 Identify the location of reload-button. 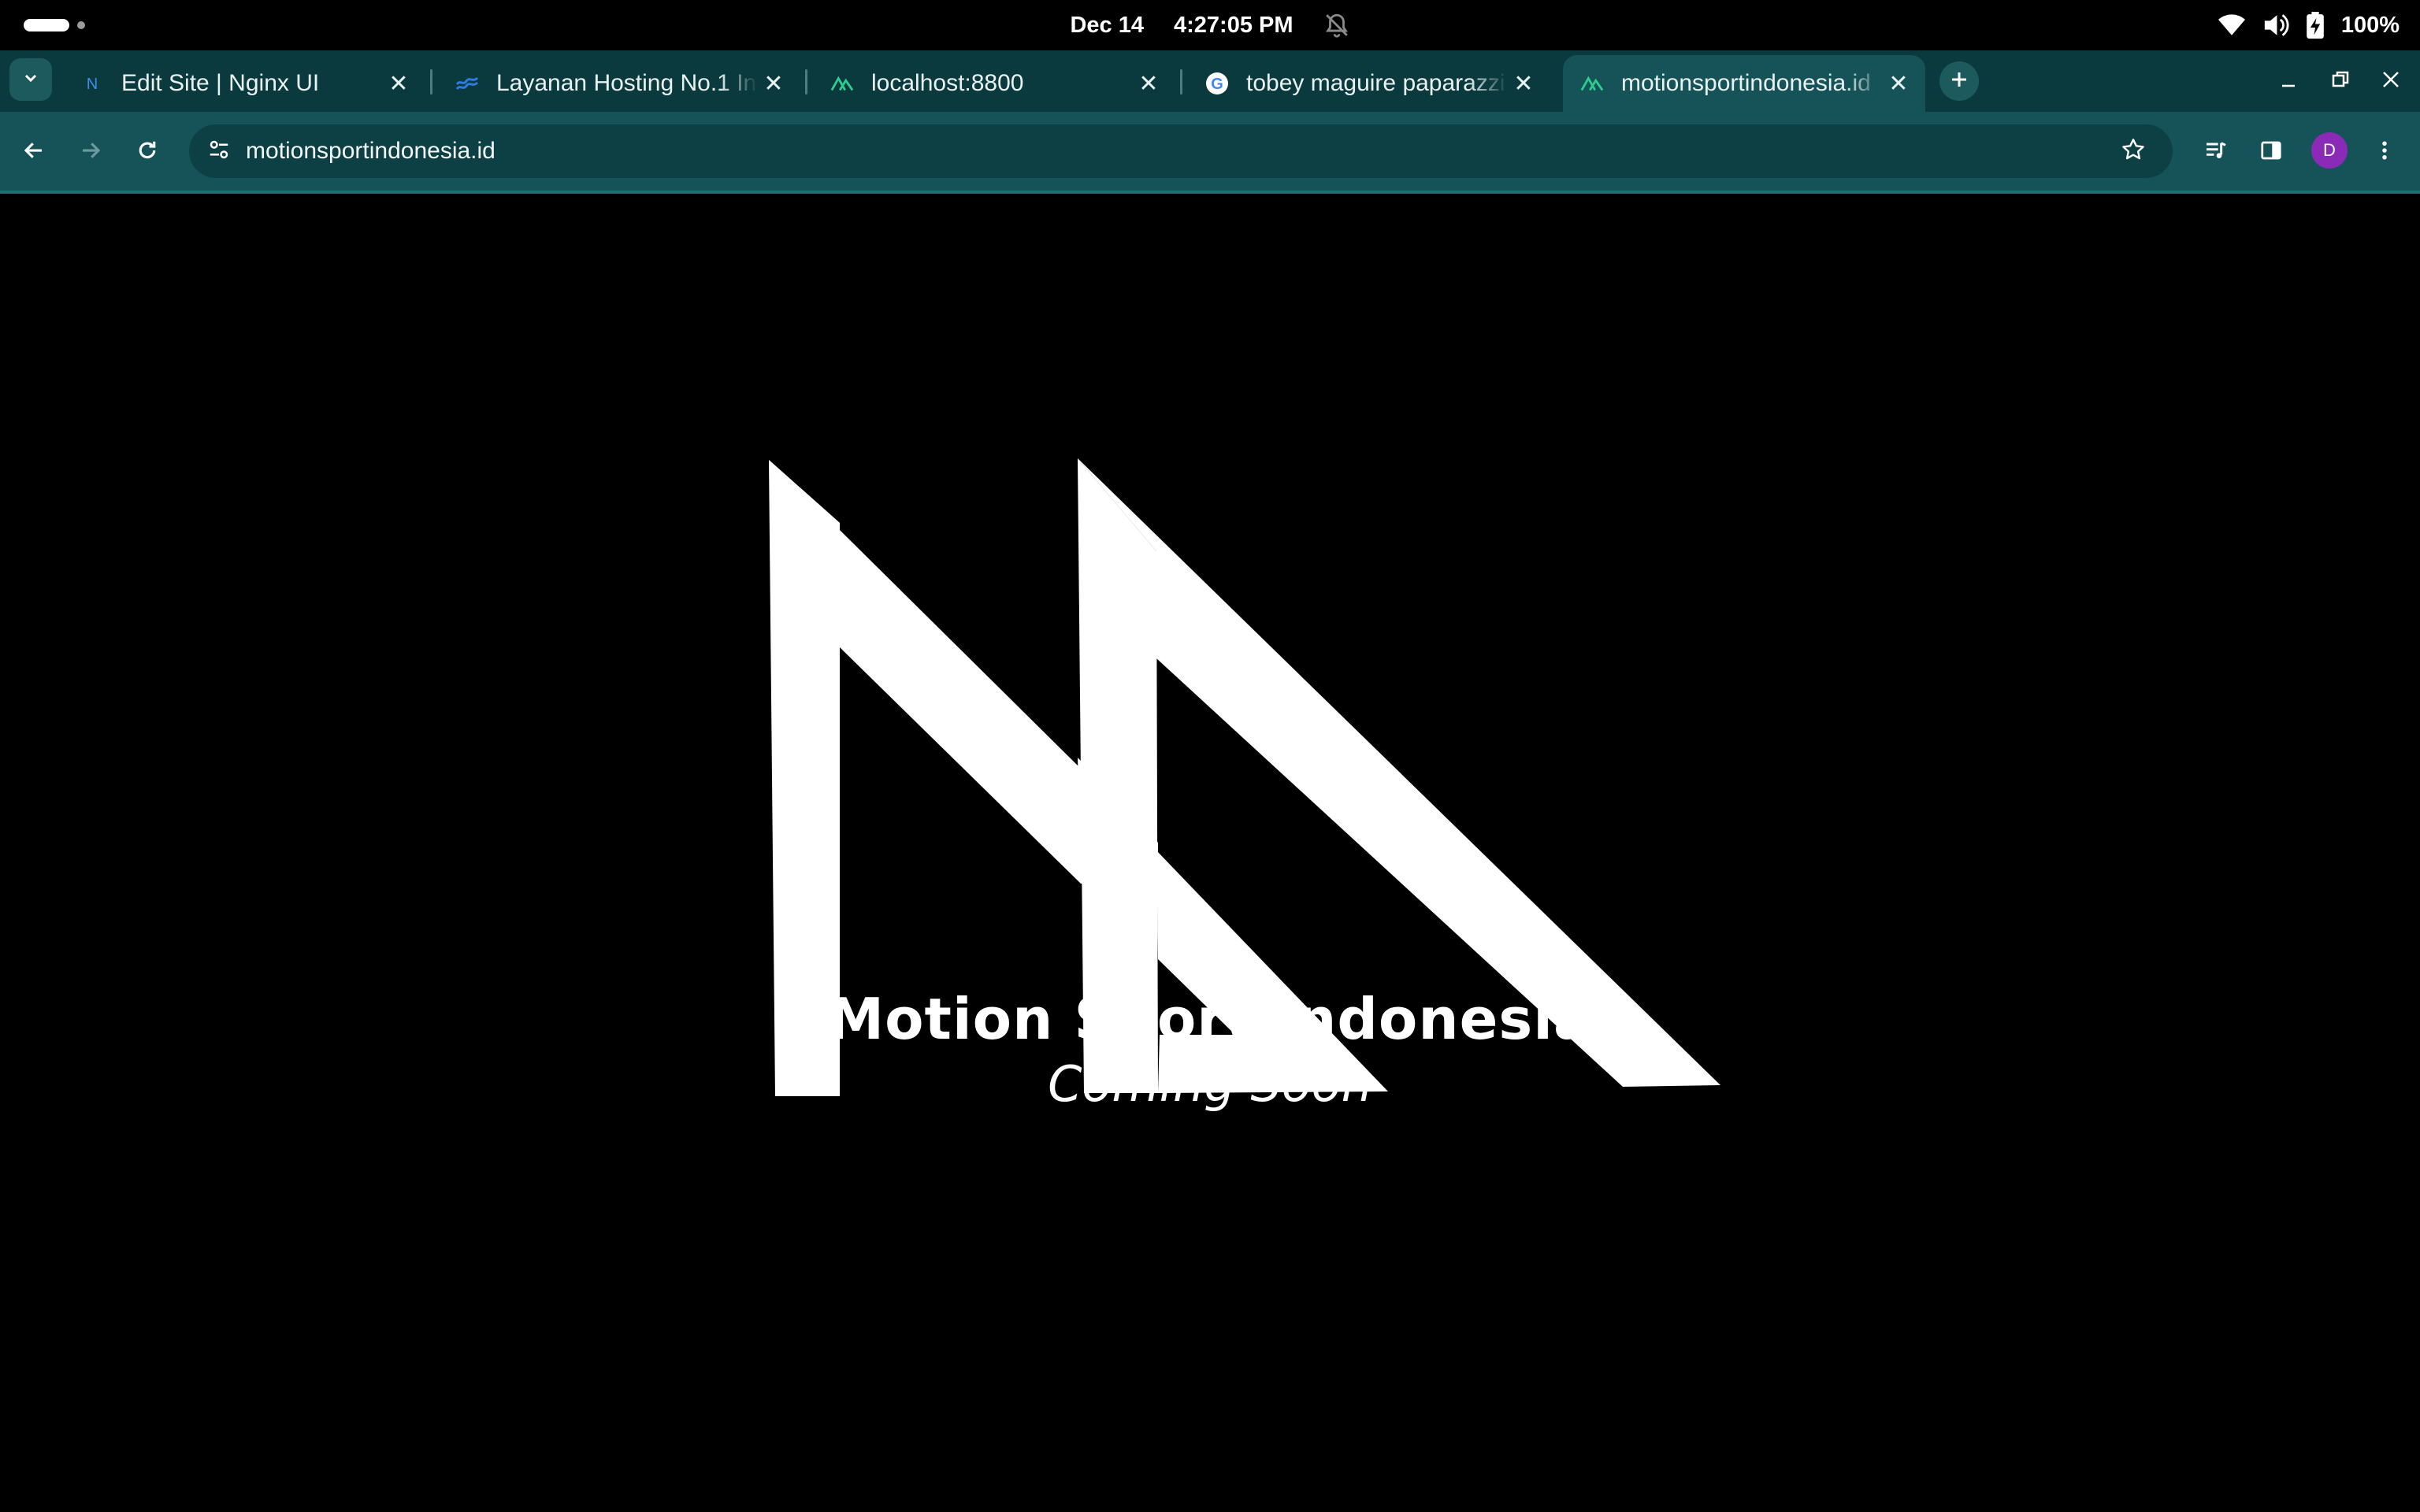
(147, 152).